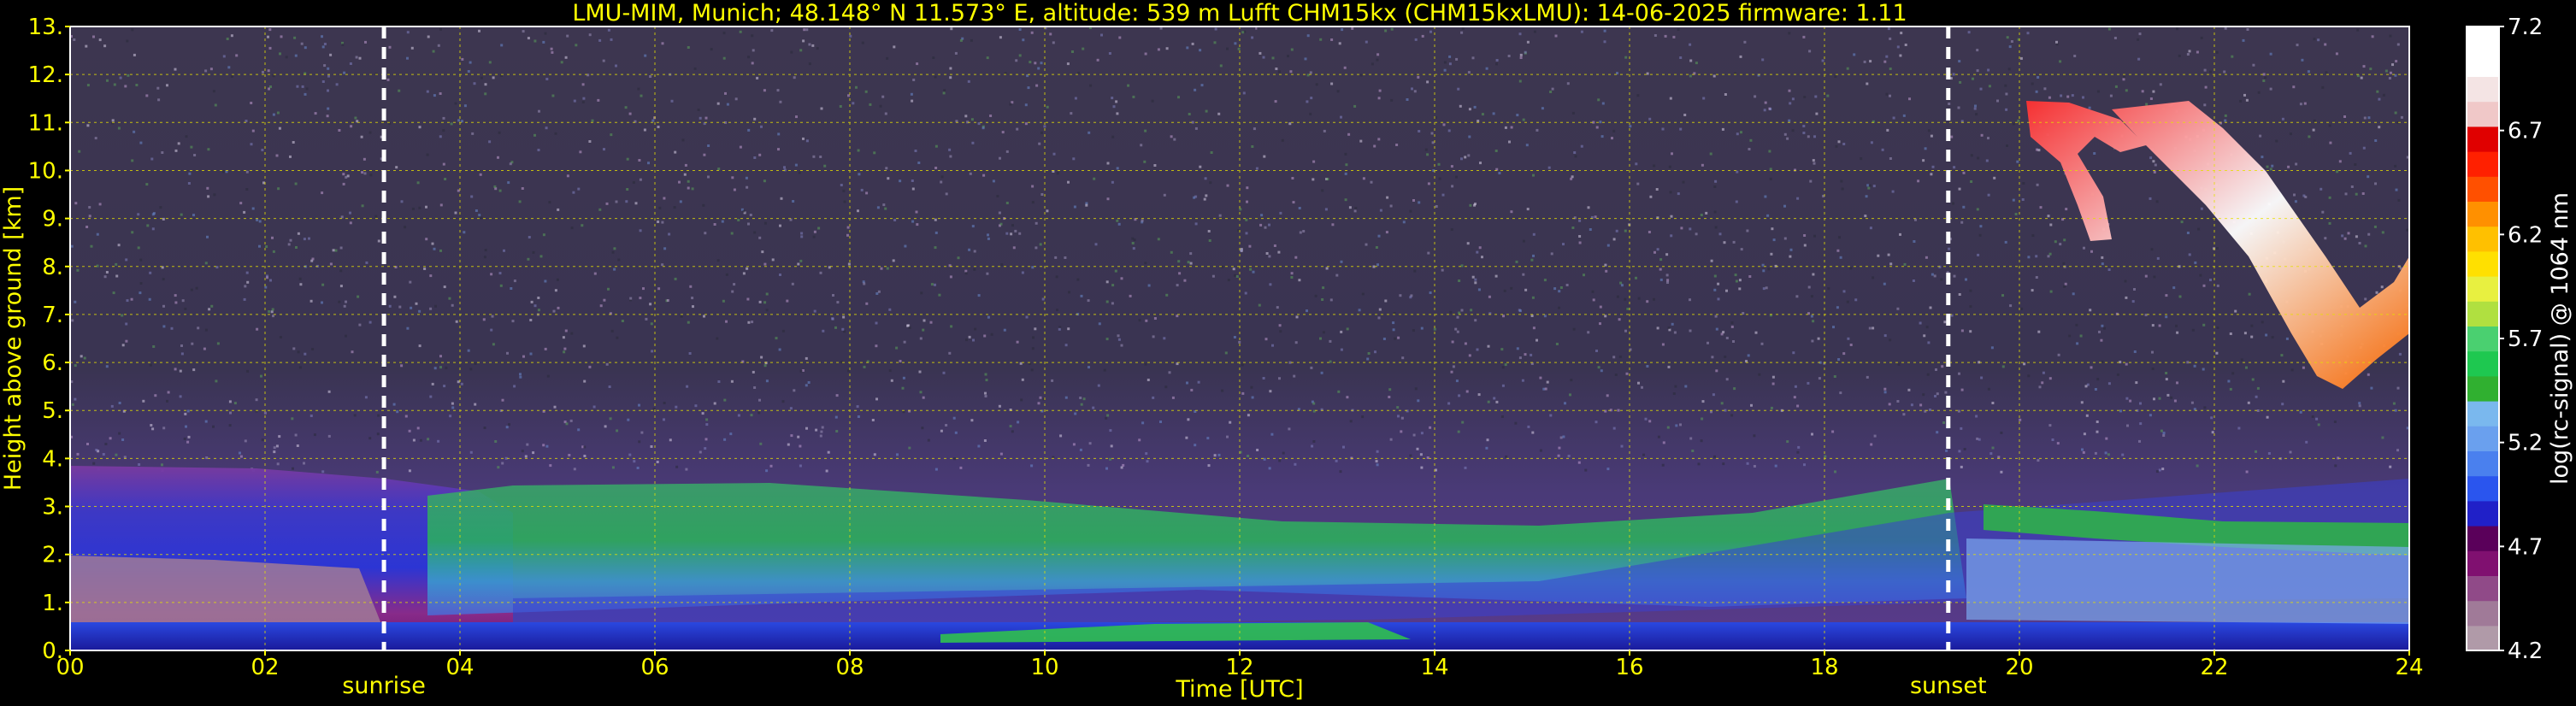 This screenshot has height=706, width=2576. Describe the element at coordinates (52, 267) in the screenshot. I see `y-tick-label: 8.` at that location.